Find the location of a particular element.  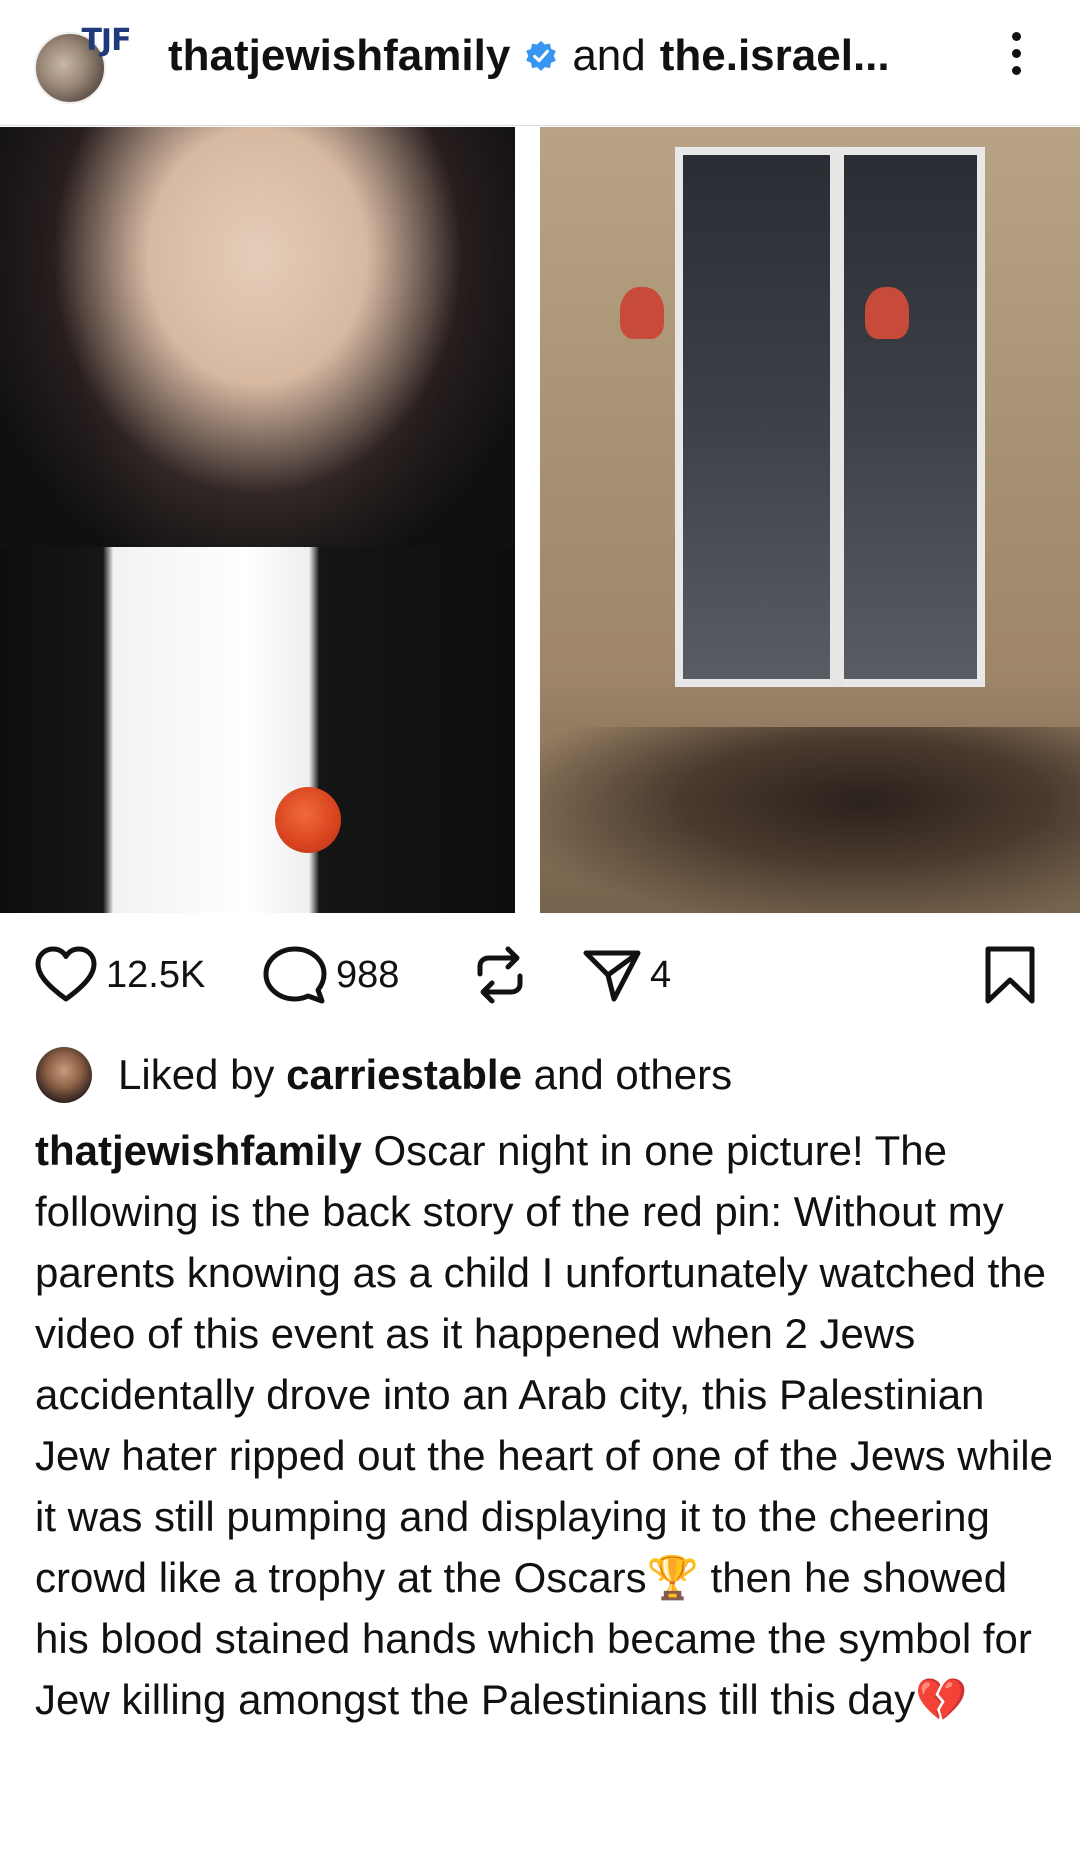

repost-button is located at coordinates (500, 975).